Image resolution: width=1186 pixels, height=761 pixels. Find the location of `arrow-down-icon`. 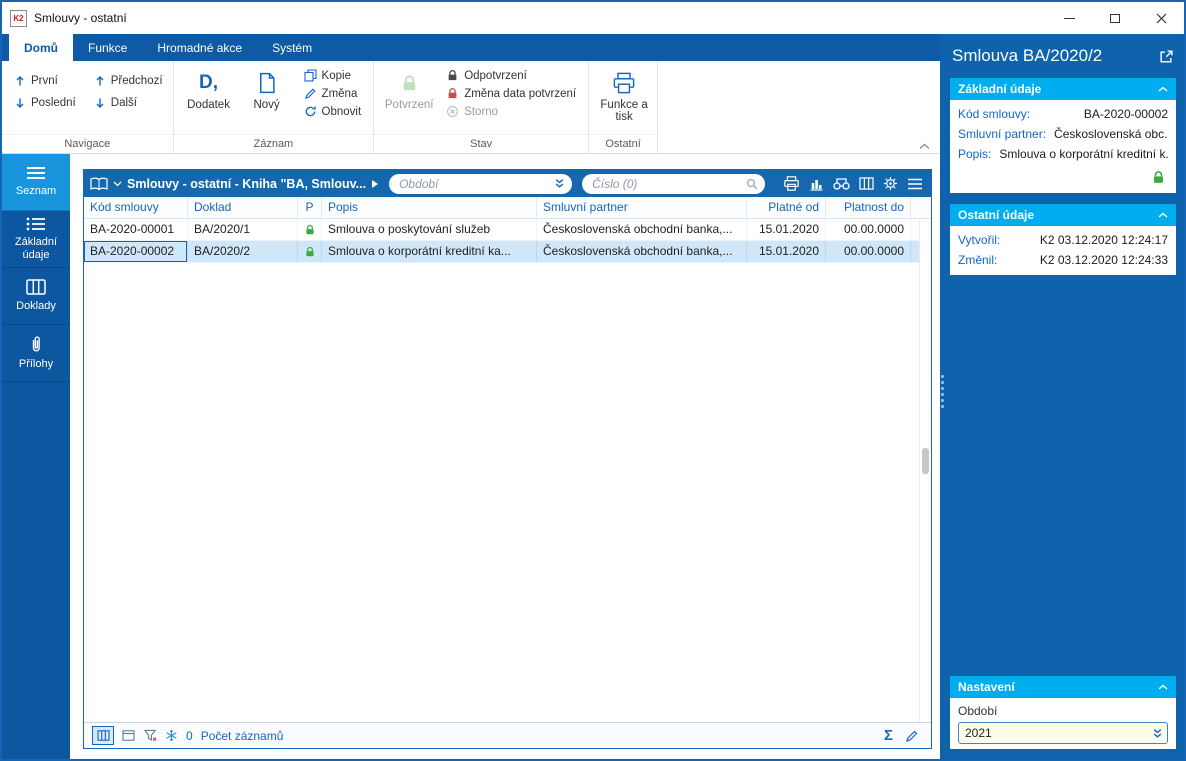

arrow-down-icon is located at coordinates (20, 103).